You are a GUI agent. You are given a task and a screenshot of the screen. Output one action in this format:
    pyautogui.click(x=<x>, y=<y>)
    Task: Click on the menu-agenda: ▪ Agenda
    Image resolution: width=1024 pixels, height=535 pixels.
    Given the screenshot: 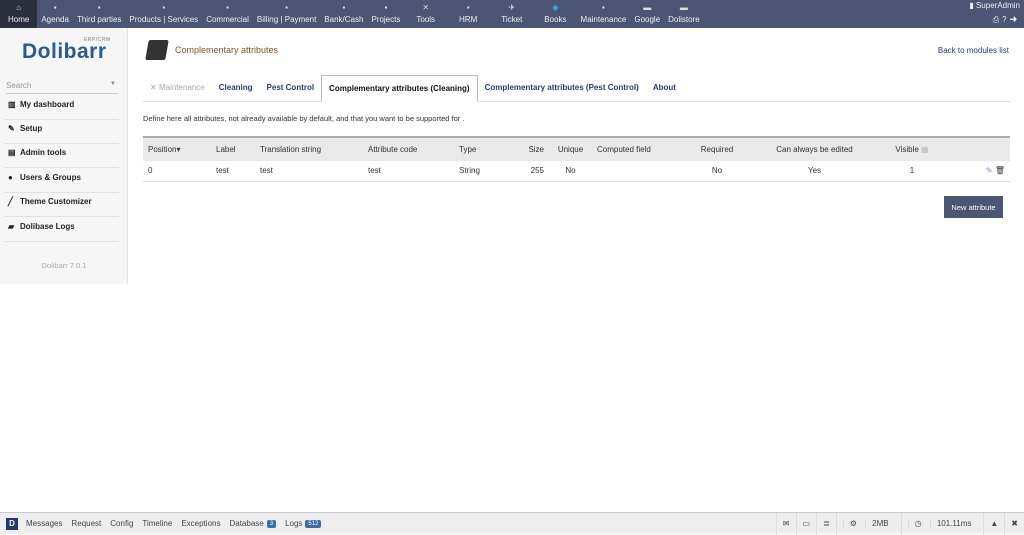 What is the action you would take?
    pyautogui.click(x=55, y=14)
    